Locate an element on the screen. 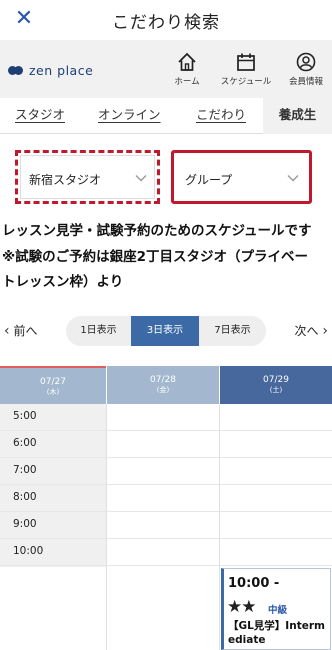 The height and width of the screenshot is (650, 332). nav-member-label: 会員情報 is located at coordinates (305, 82).